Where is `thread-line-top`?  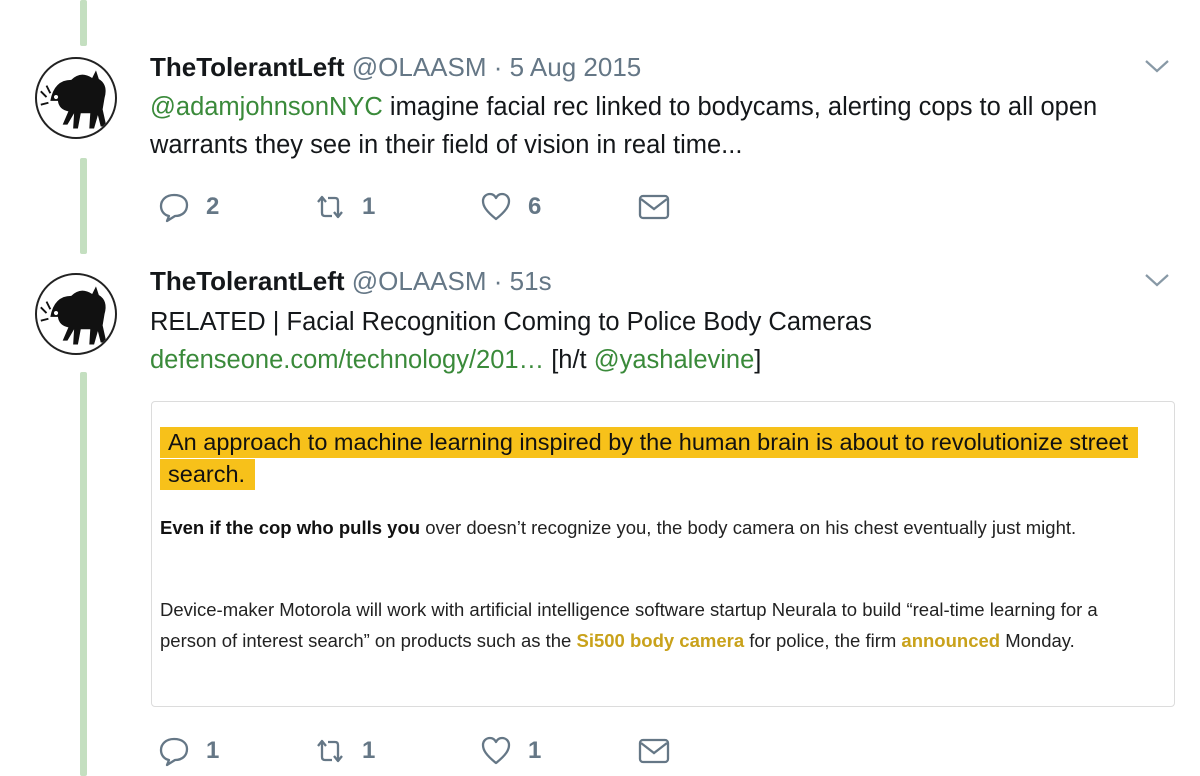 thread-line-top is located at coordinates (83, 23).